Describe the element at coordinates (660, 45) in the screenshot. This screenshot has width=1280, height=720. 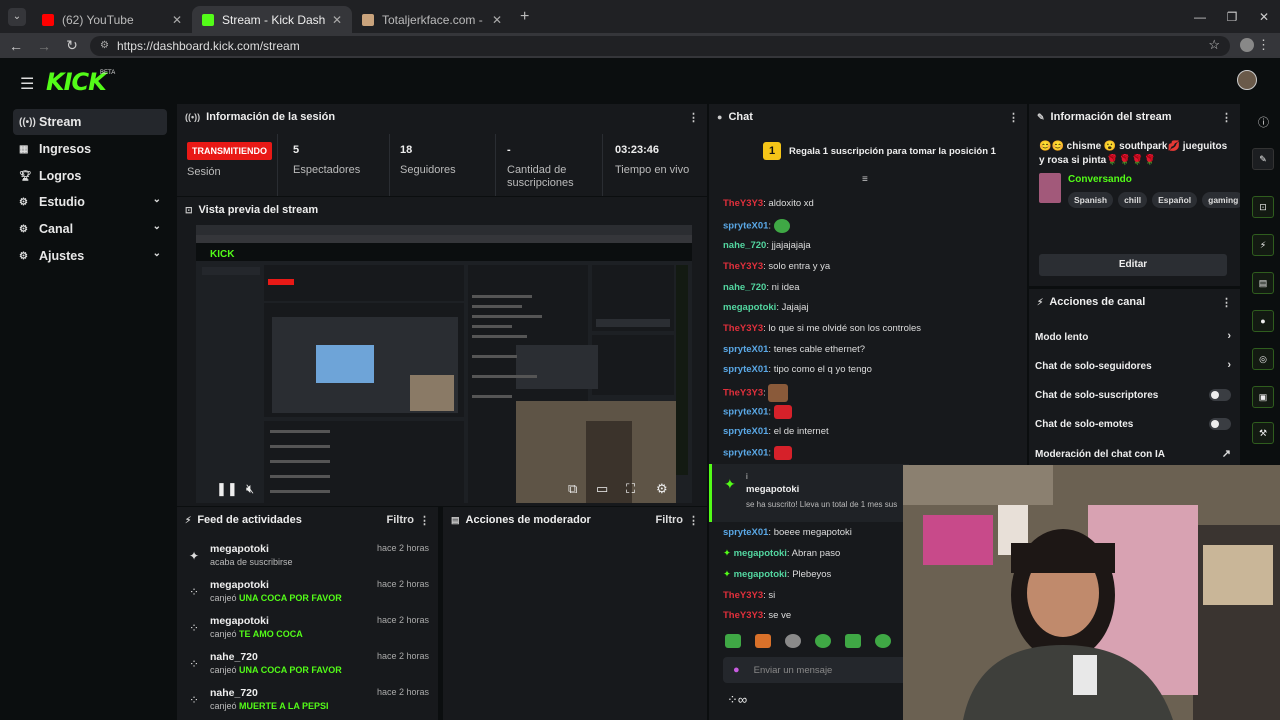
I see `url-field: ⚙ https://dashboard.kick.com/stream` at that location.